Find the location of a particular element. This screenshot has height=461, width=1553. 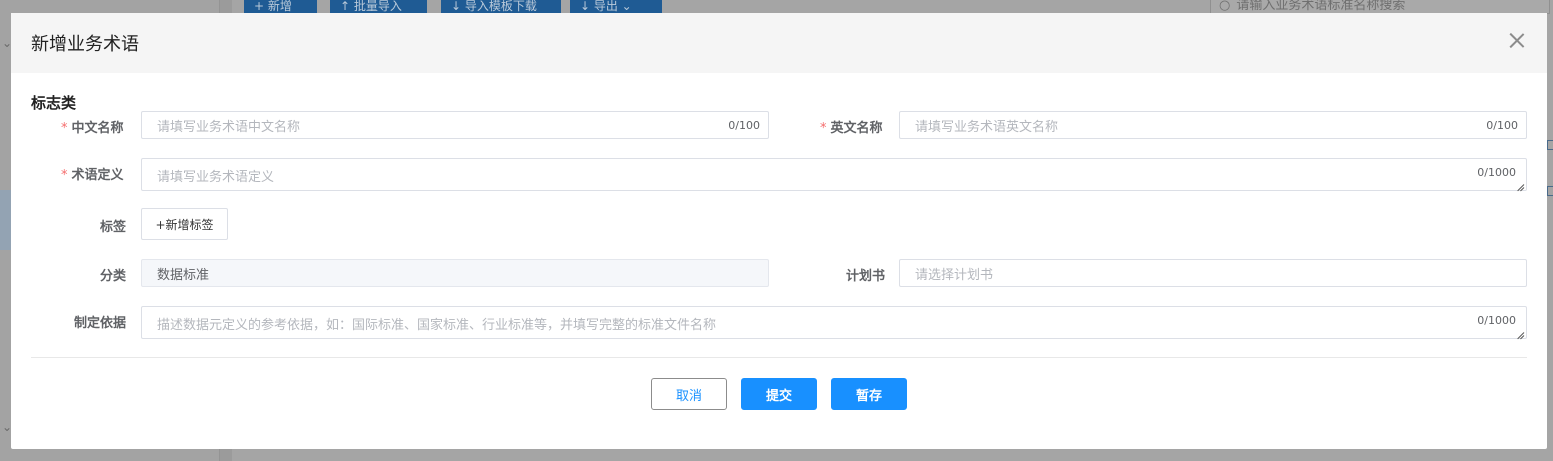

basis-count: 0/1000 is located at coordinates (1496, 320).